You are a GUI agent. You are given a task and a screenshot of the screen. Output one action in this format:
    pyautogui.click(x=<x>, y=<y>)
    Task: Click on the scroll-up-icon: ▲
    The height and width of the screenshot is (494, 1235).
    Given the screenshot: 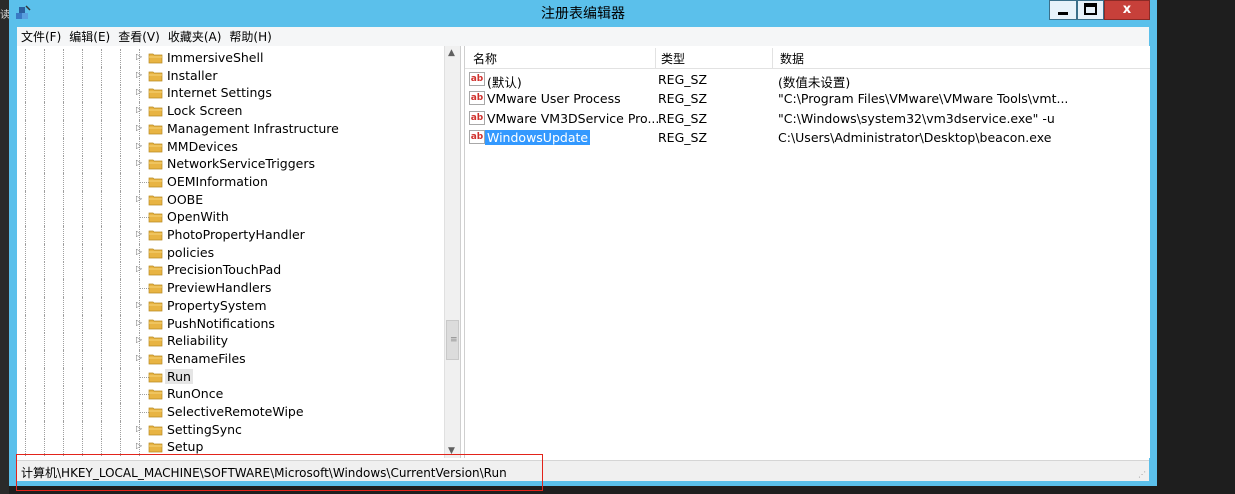 What is the action you would take?
    pyautogui.click(x=451, y=53)
    